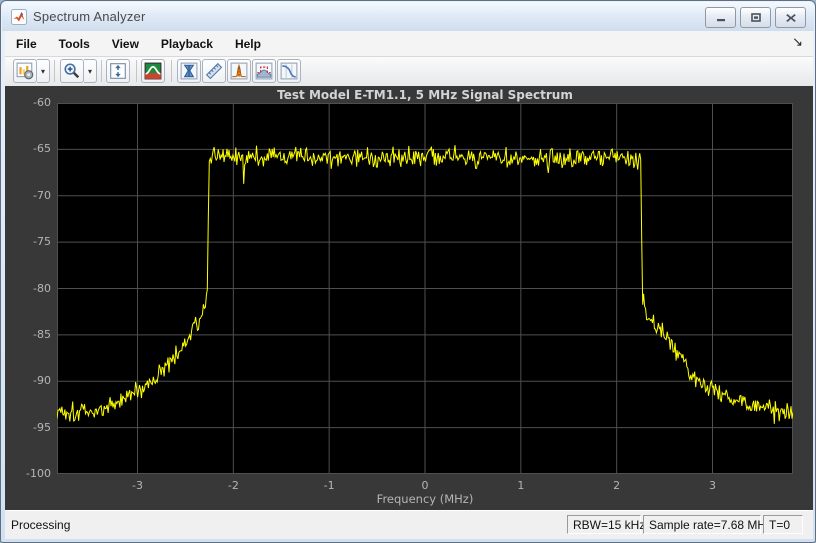 This screenshot has width=816, height=543. What do you see at coordinates (783, 524) in the screenshot?
I see `time-status-field: T=0` at bounding box center [783, 524].